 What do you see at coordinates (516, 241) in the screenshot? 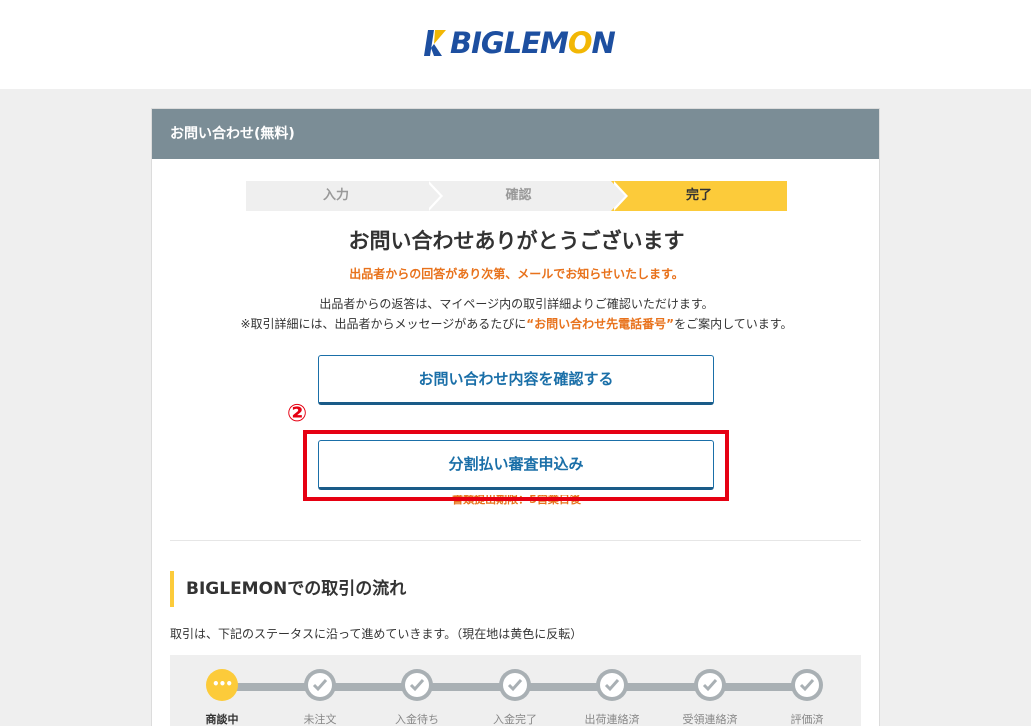
I see `thanks-heading: お問い合わせありがとうございます` at bounding box center [516, 241].